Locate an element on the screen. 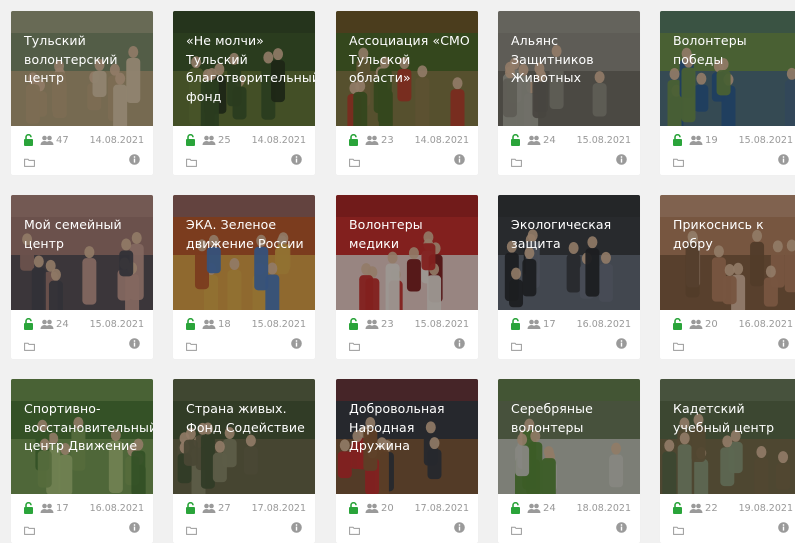 The image size is (795, 543). card-title: Прикоснись к добру is located at coordinates (734, 234).